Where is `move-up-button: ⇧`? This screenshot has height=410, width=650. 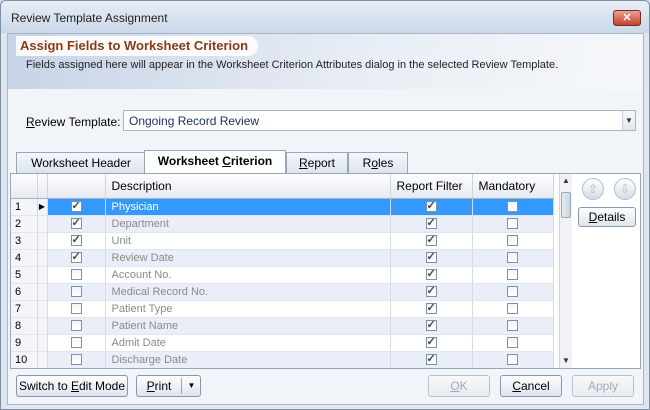
move-up-button: ⇧ is located at coordinates (593, 189).